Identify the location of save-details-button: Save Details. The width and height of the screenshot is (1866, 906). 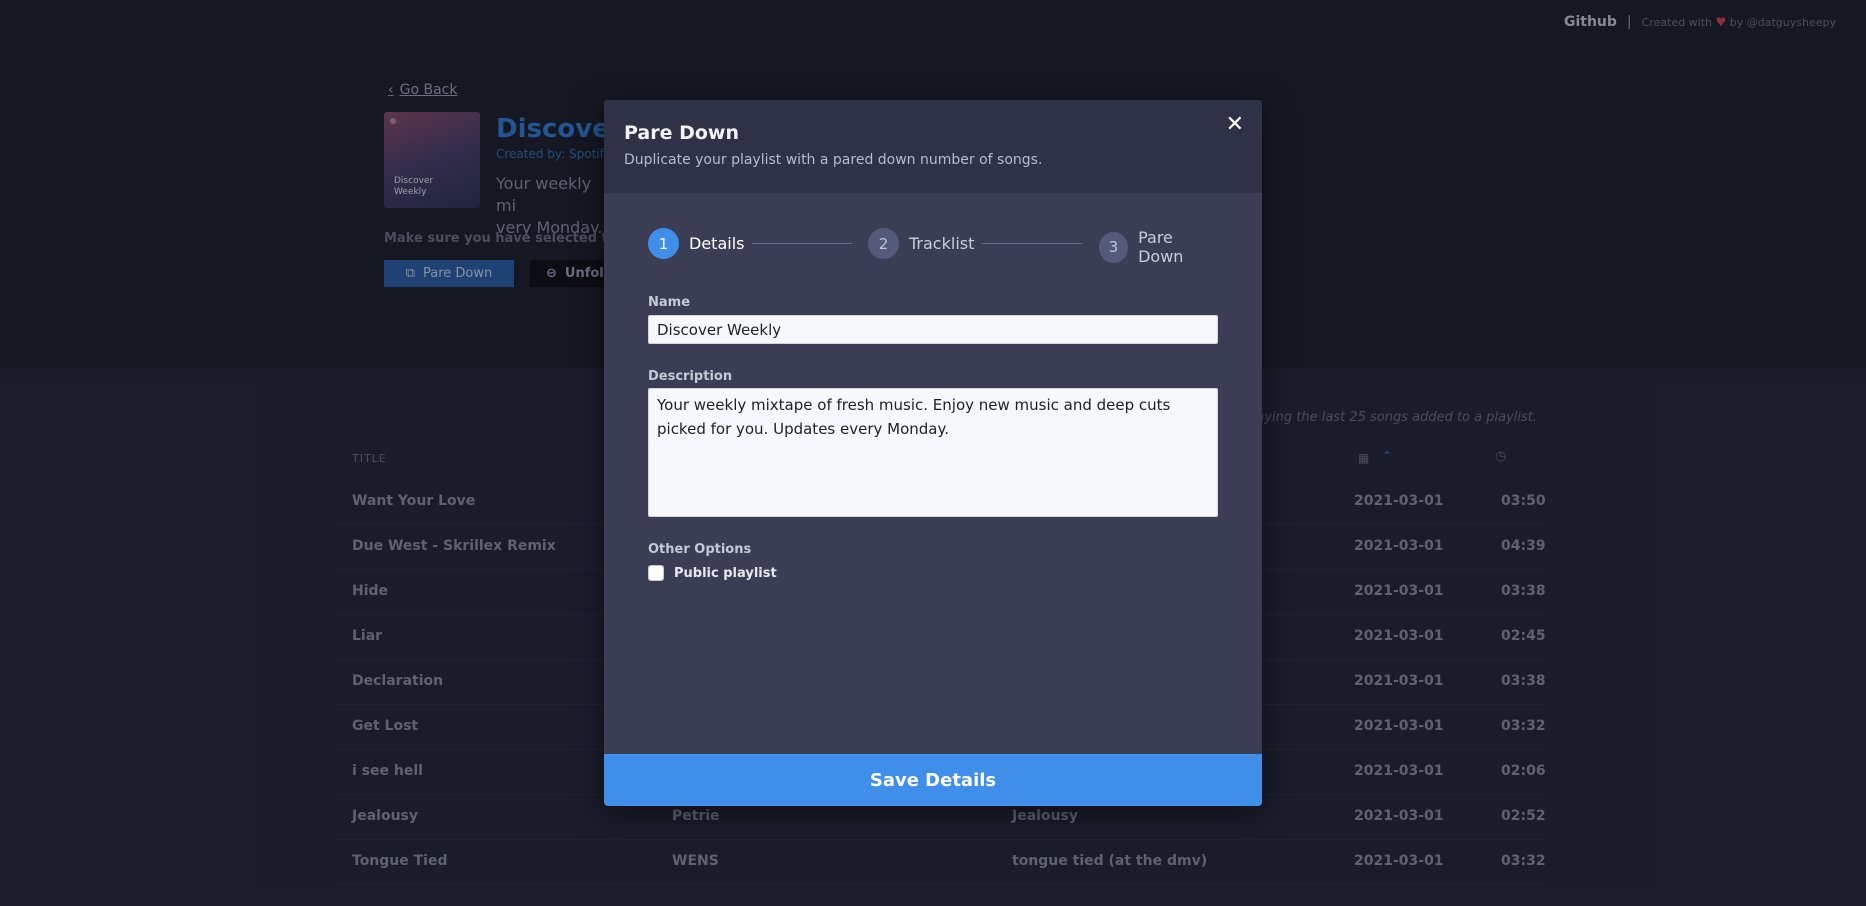
(933, 780).